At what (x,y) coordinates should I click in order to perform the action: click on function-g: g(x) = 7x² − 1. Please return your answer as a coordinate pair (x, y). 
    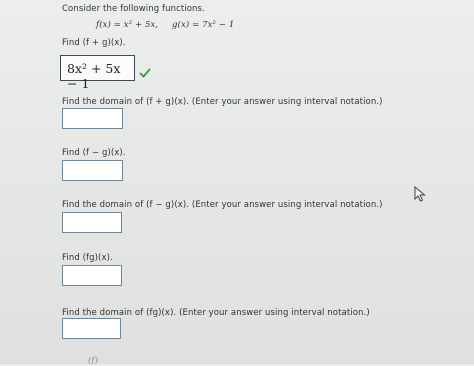
    Looking at the image, I should click on (203, 25).